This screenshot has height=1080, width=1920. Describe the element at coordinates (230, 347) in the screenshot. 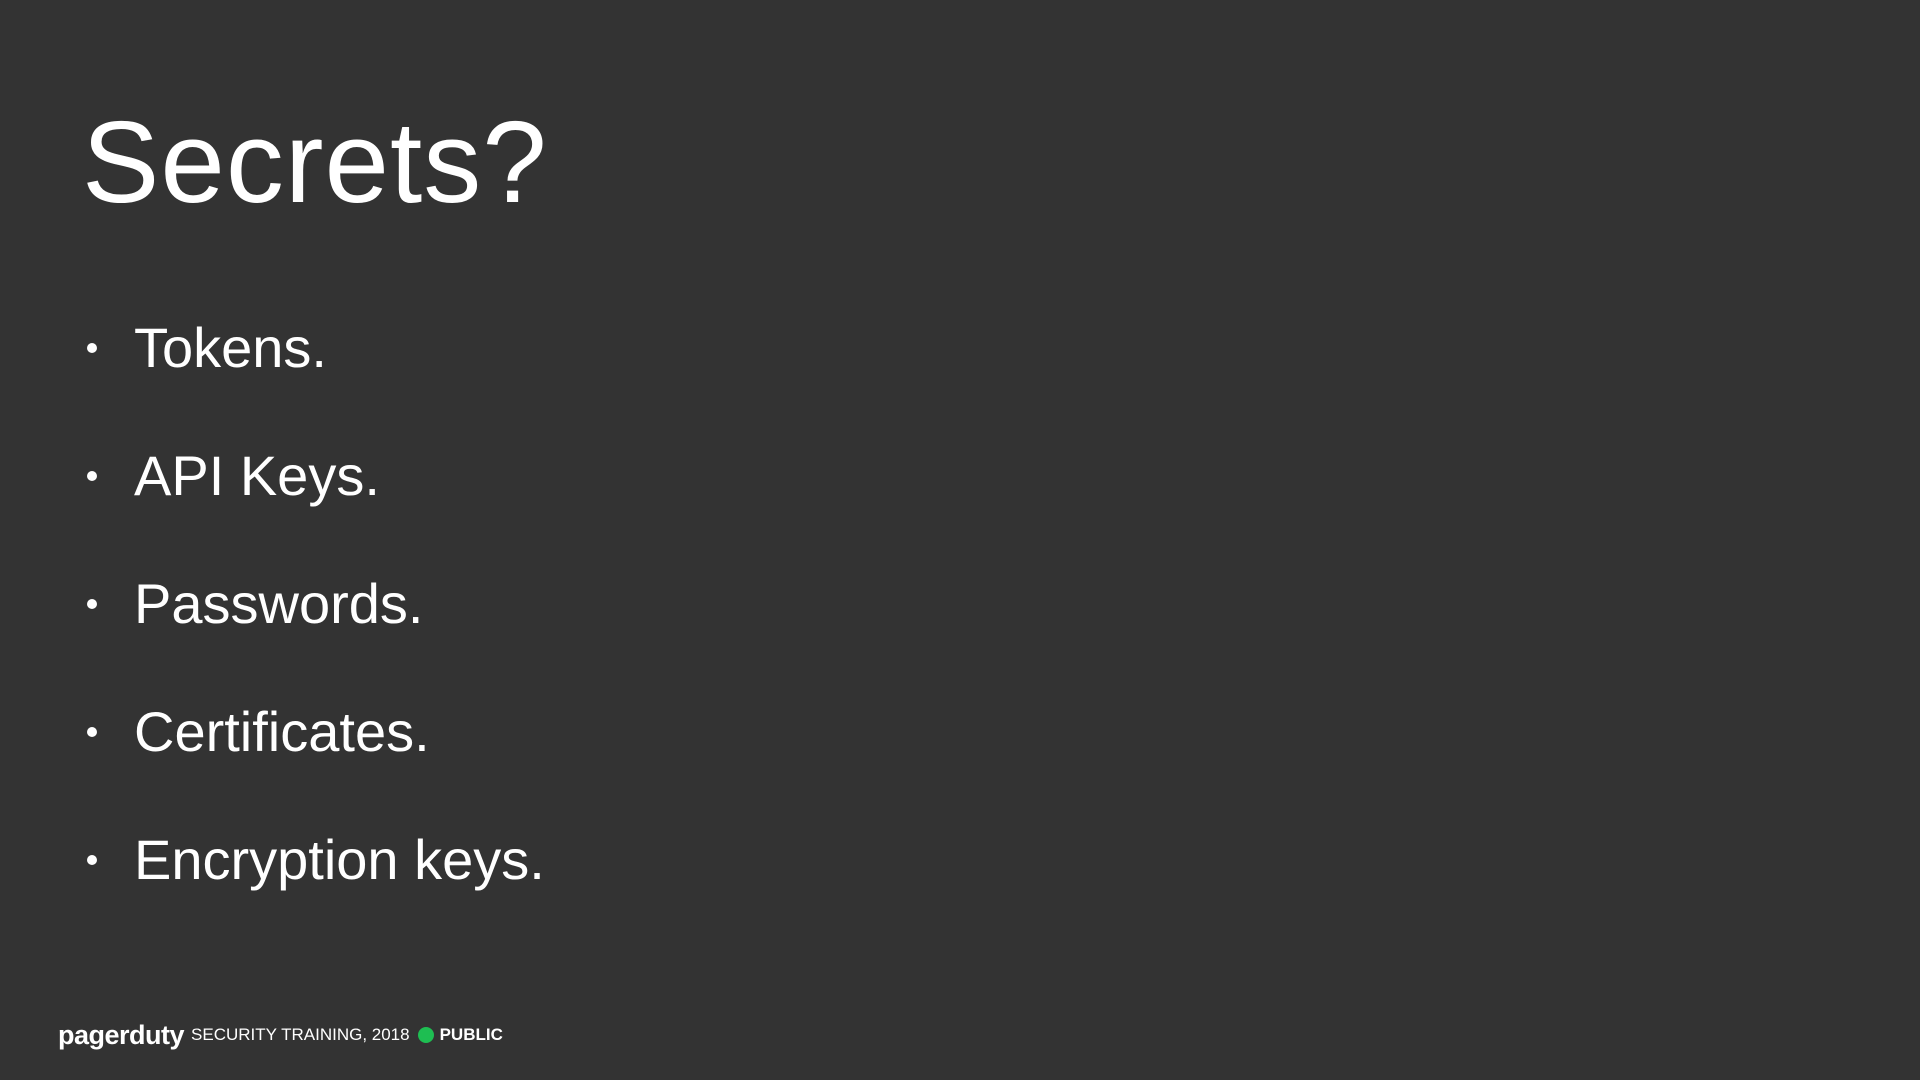

I see `bullet-text: Tokens.` at that location.